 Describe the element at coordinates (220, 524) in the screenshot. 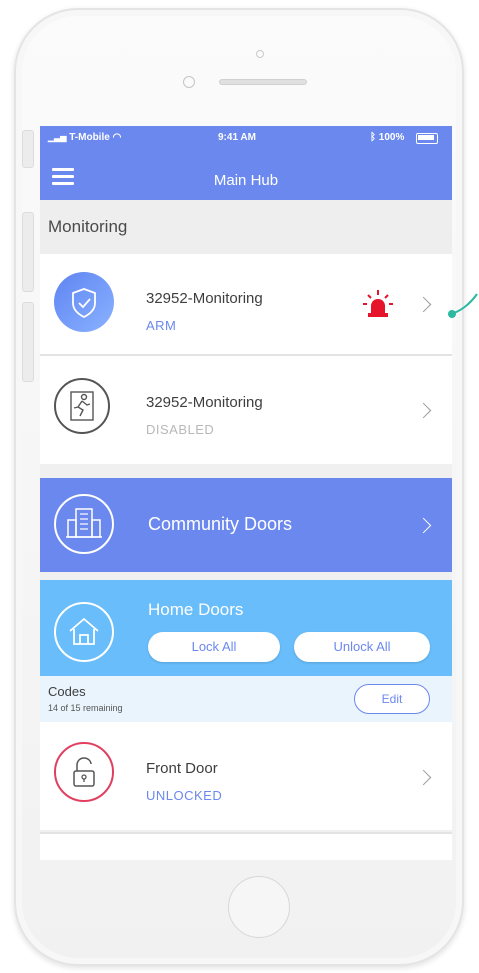

I see `community-doors-label: Community Doors` at that location.